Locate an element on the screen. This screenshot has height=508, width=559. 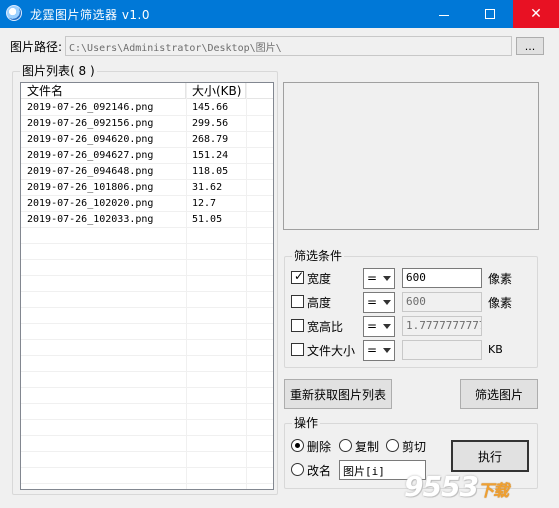
width-unit: 像素 is located at coordinates (500, 279).